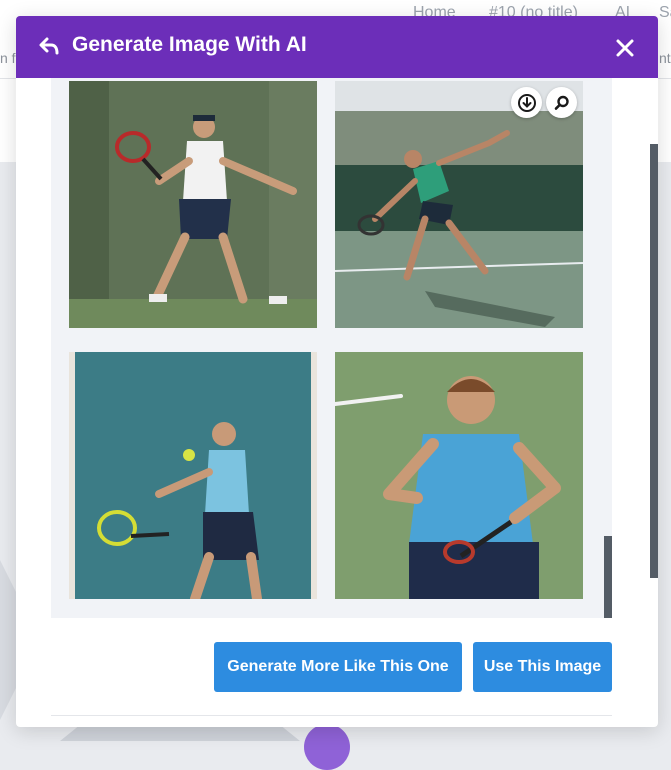 Image resolution: width=671 pixels, height=770 pixels. Describe the element at coordinates (526, 102) in the screenshot. I see `download-icon` at that location.